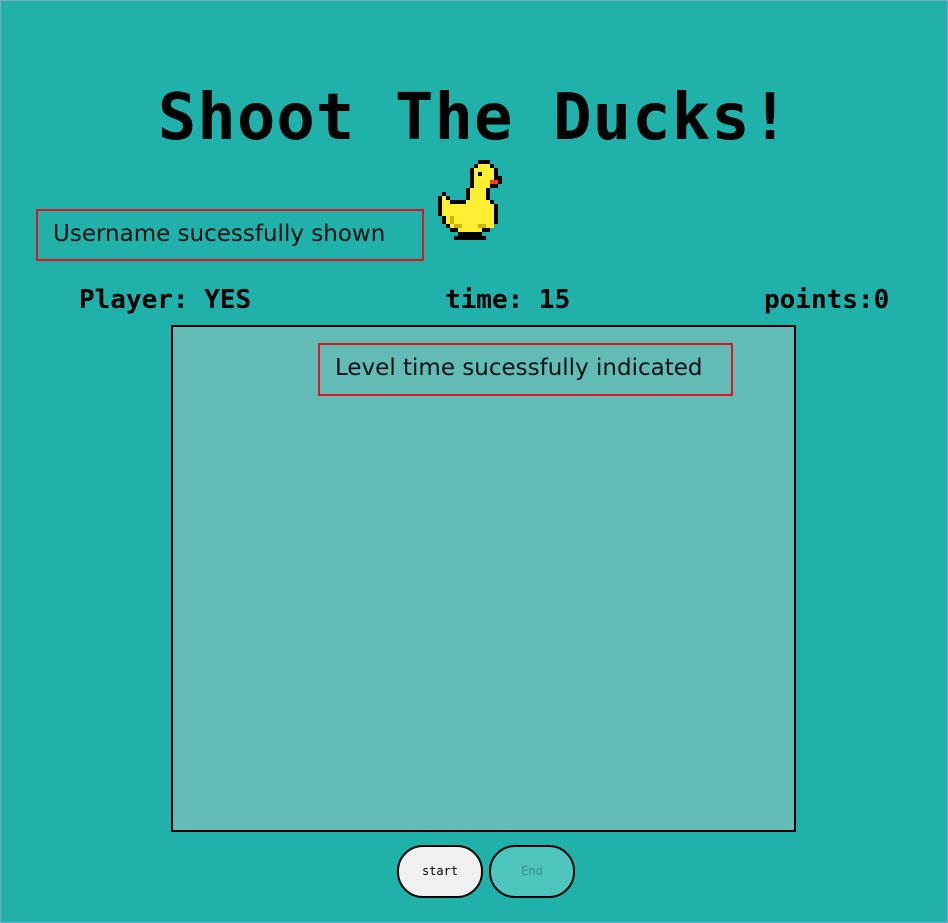 The width and height of the screenshot is (948, 923). What do you see at coordinates (470, 200) in the screenshot?
I see `duck-icon` at bounding box center [470, 200].